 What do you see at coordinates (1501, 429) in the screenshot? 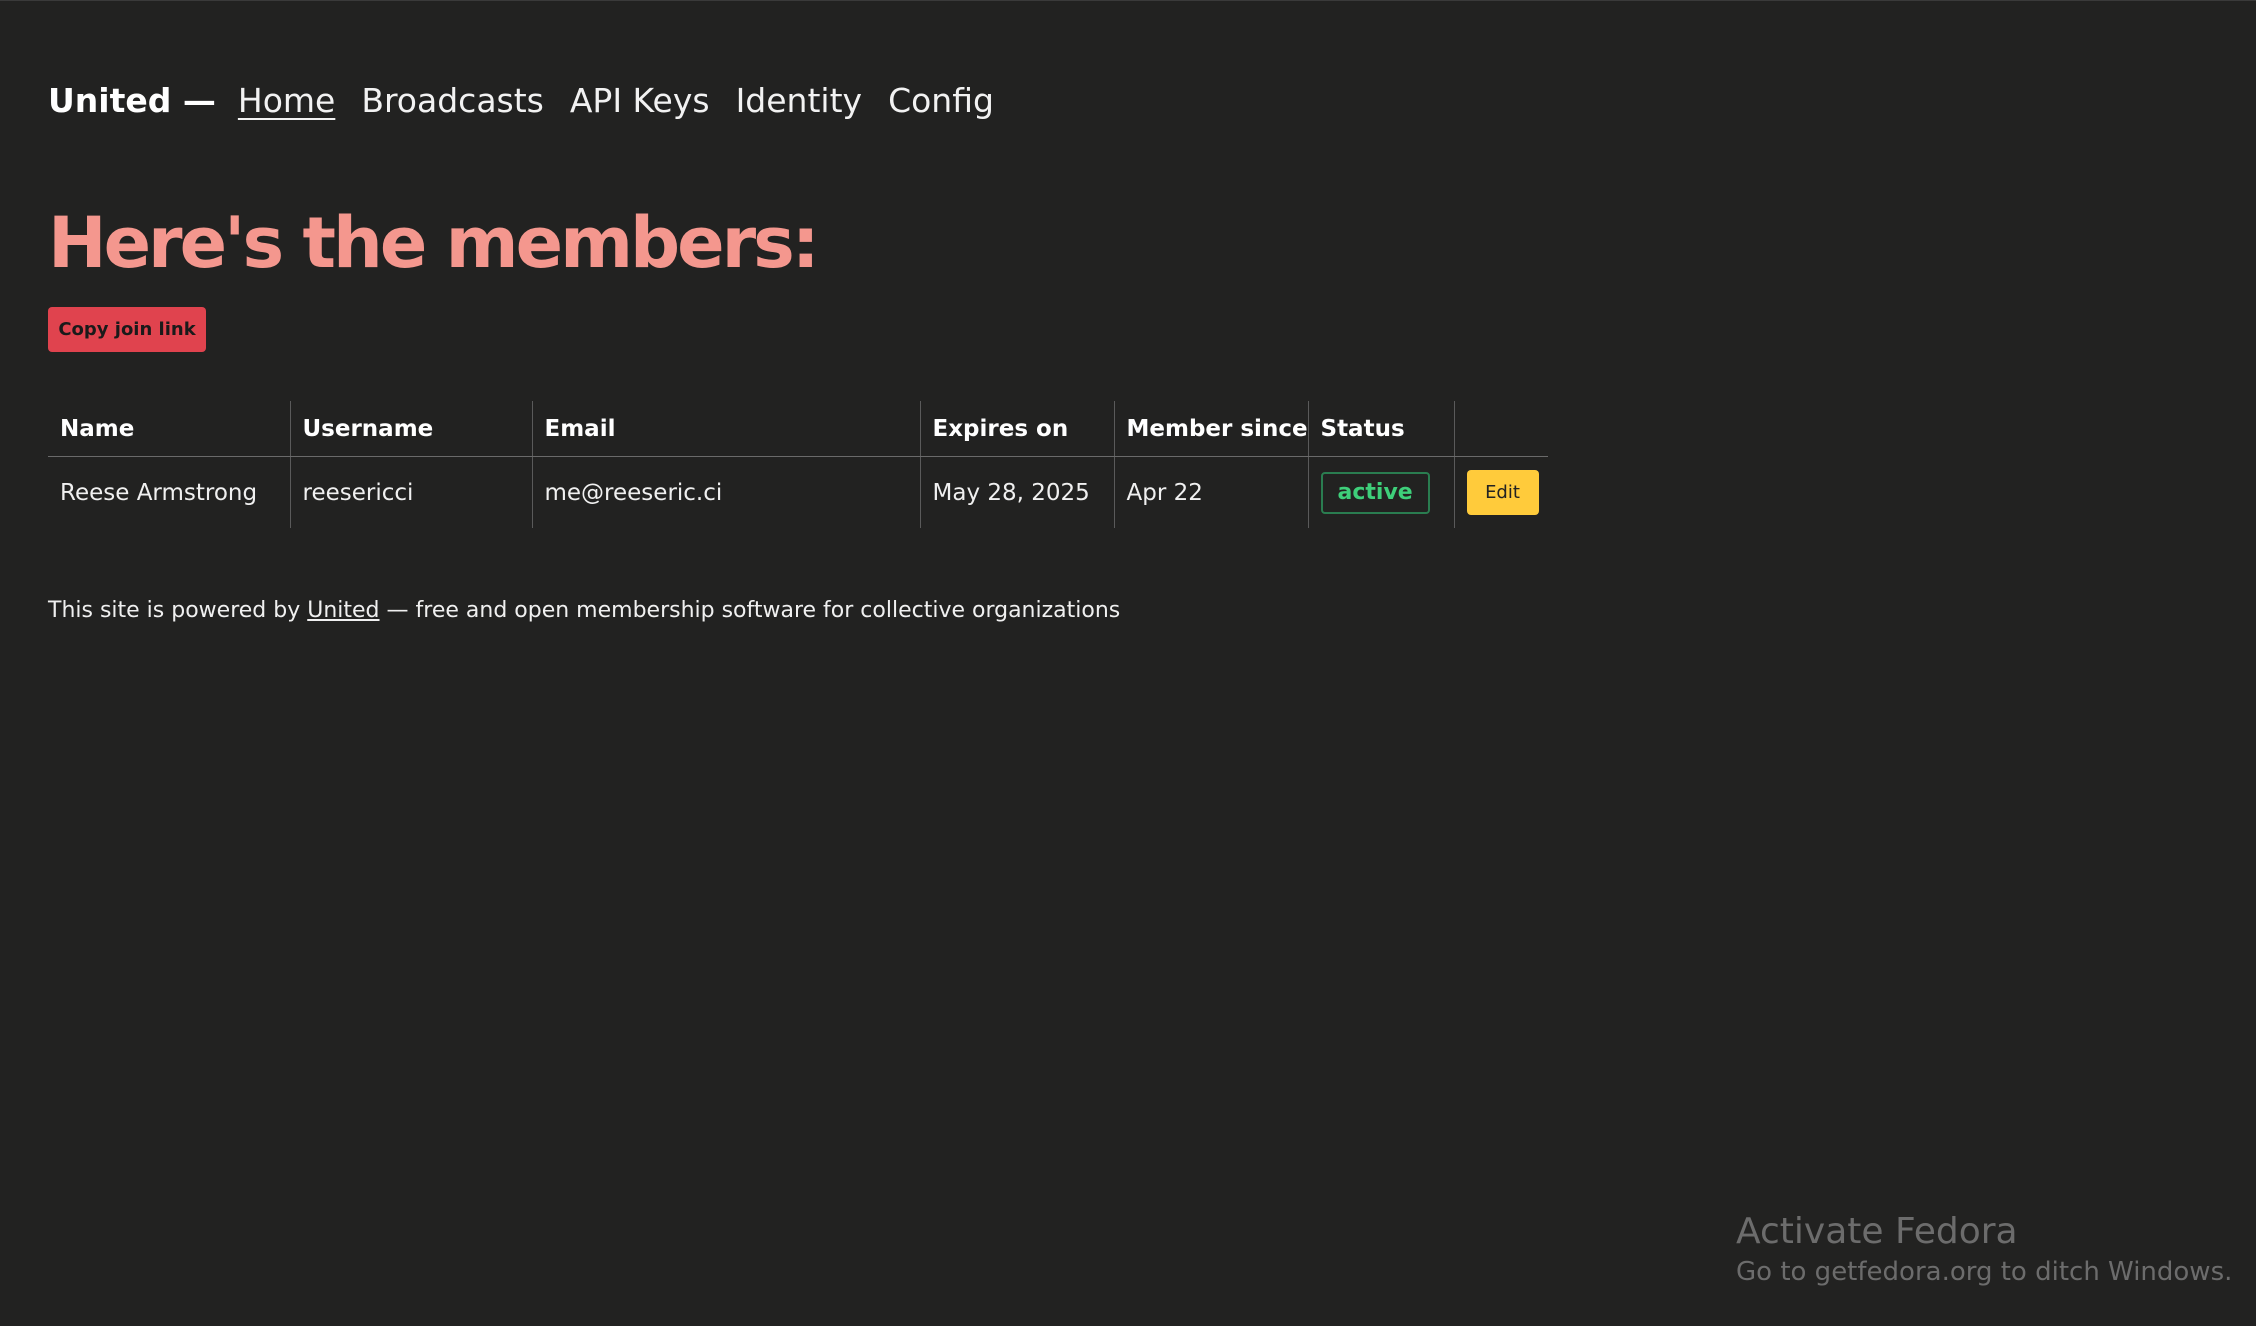
I see `column-header-actions` at bounding box center [1501, 429].